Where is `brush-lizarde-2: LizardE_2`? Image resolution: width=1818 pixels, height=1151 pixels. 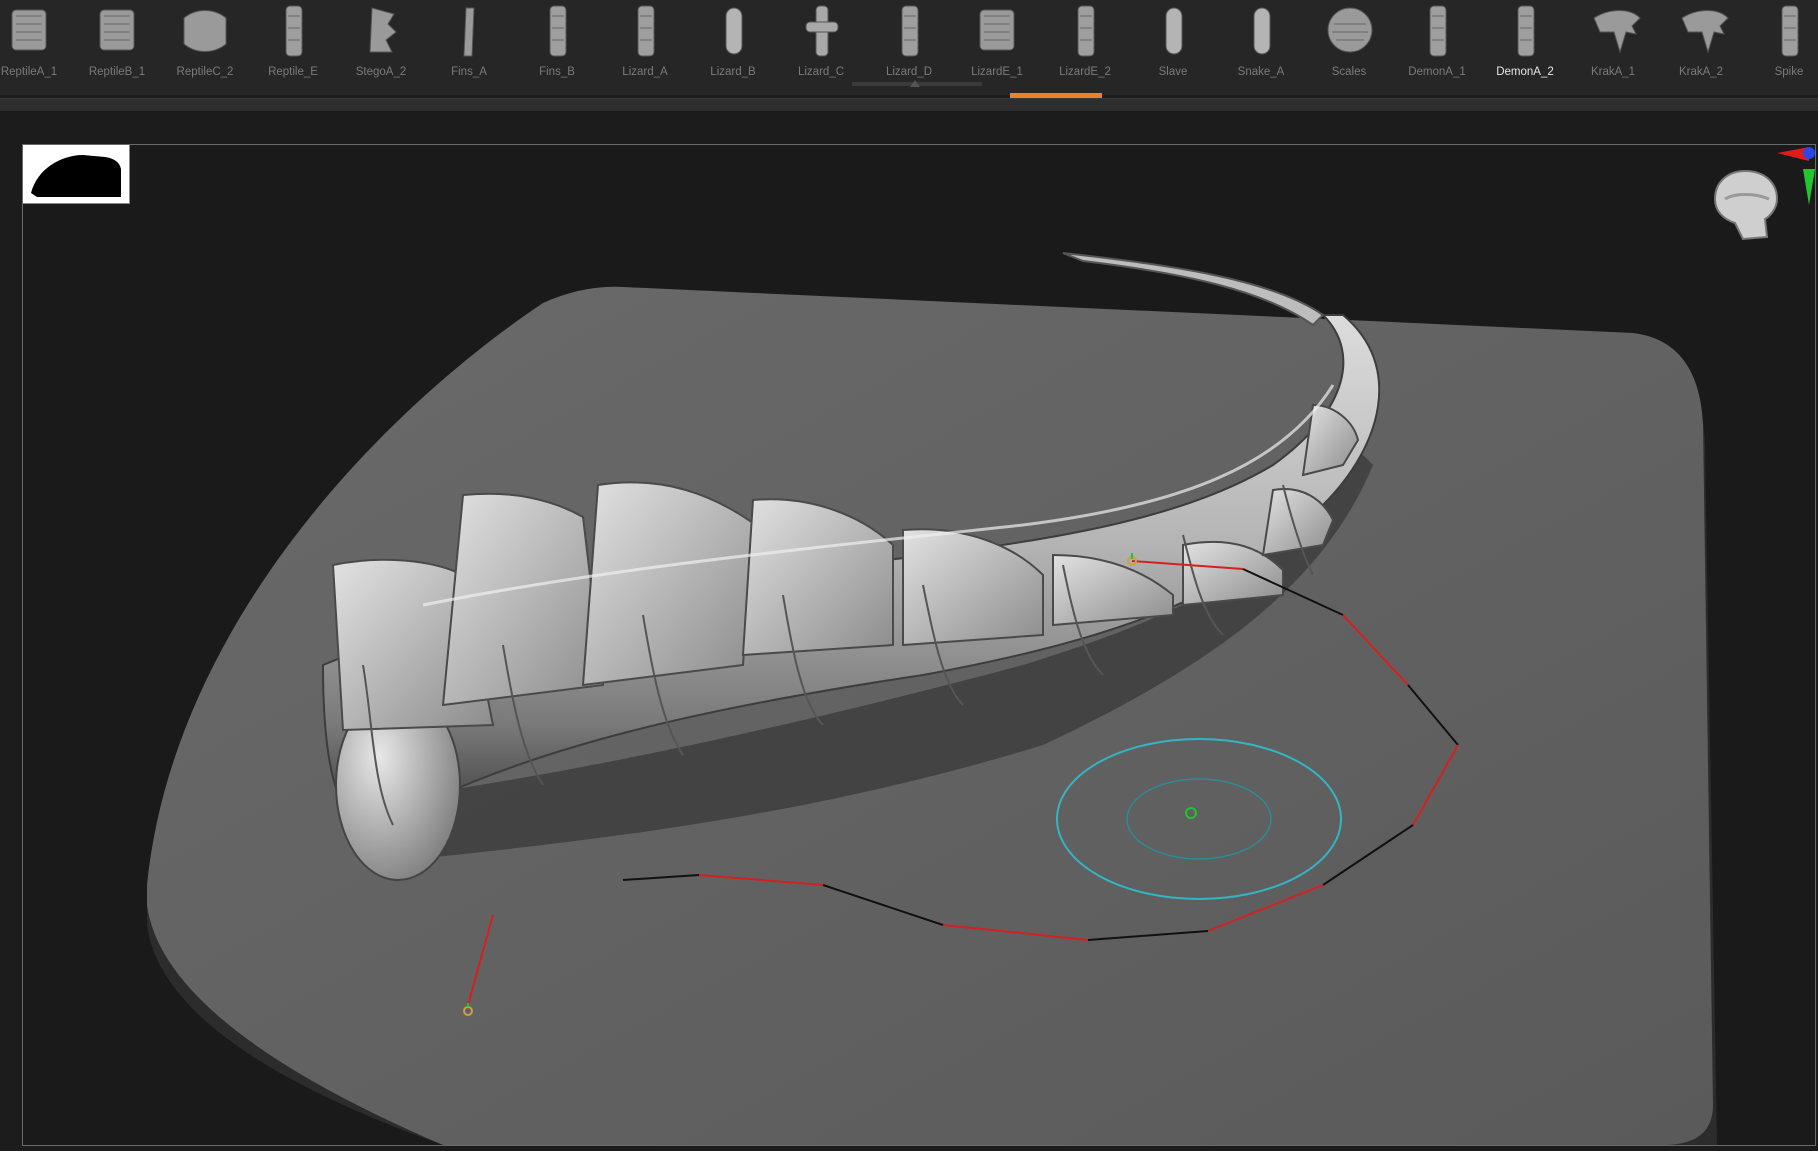
brush-lizarde-2: LizardE_2 is located at coordinates (1085, 43).